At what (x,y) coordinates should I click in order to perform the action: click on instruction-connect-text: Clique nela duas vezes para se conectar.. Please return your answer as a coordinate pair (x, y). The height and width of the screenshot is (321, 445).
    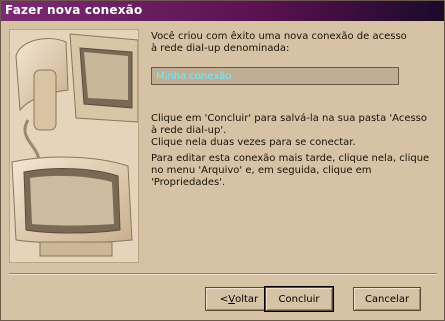
    Looking at the image, I should click on (253, 142).